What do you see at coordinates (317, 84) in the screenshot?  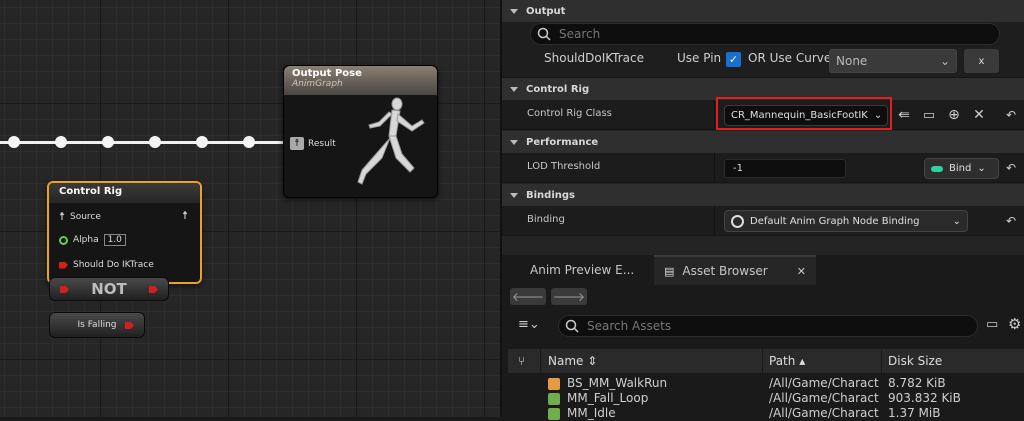 I see `output-pose-subtitle: AnimGraph` at bounding box center [317, 84].